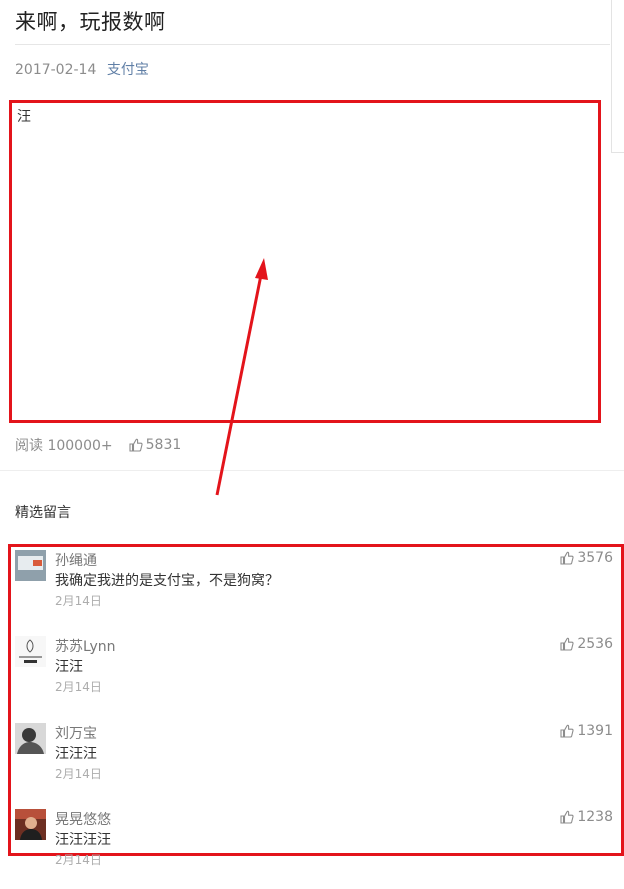  Describe the element at coordinates (43, 513) in the screenshot. I see `comments-section-title: 精选留言` at that location.